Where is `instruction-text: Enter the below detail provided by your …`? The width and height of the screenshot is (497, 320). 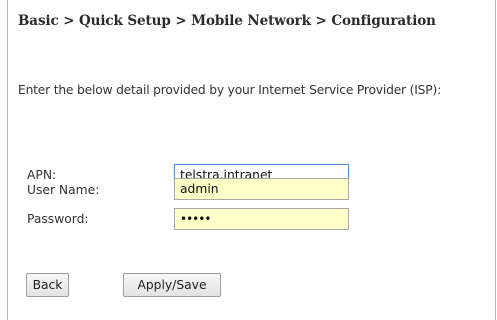
instruction-text: Enter the below detail provided by your … is located at coordinates (230, 90).